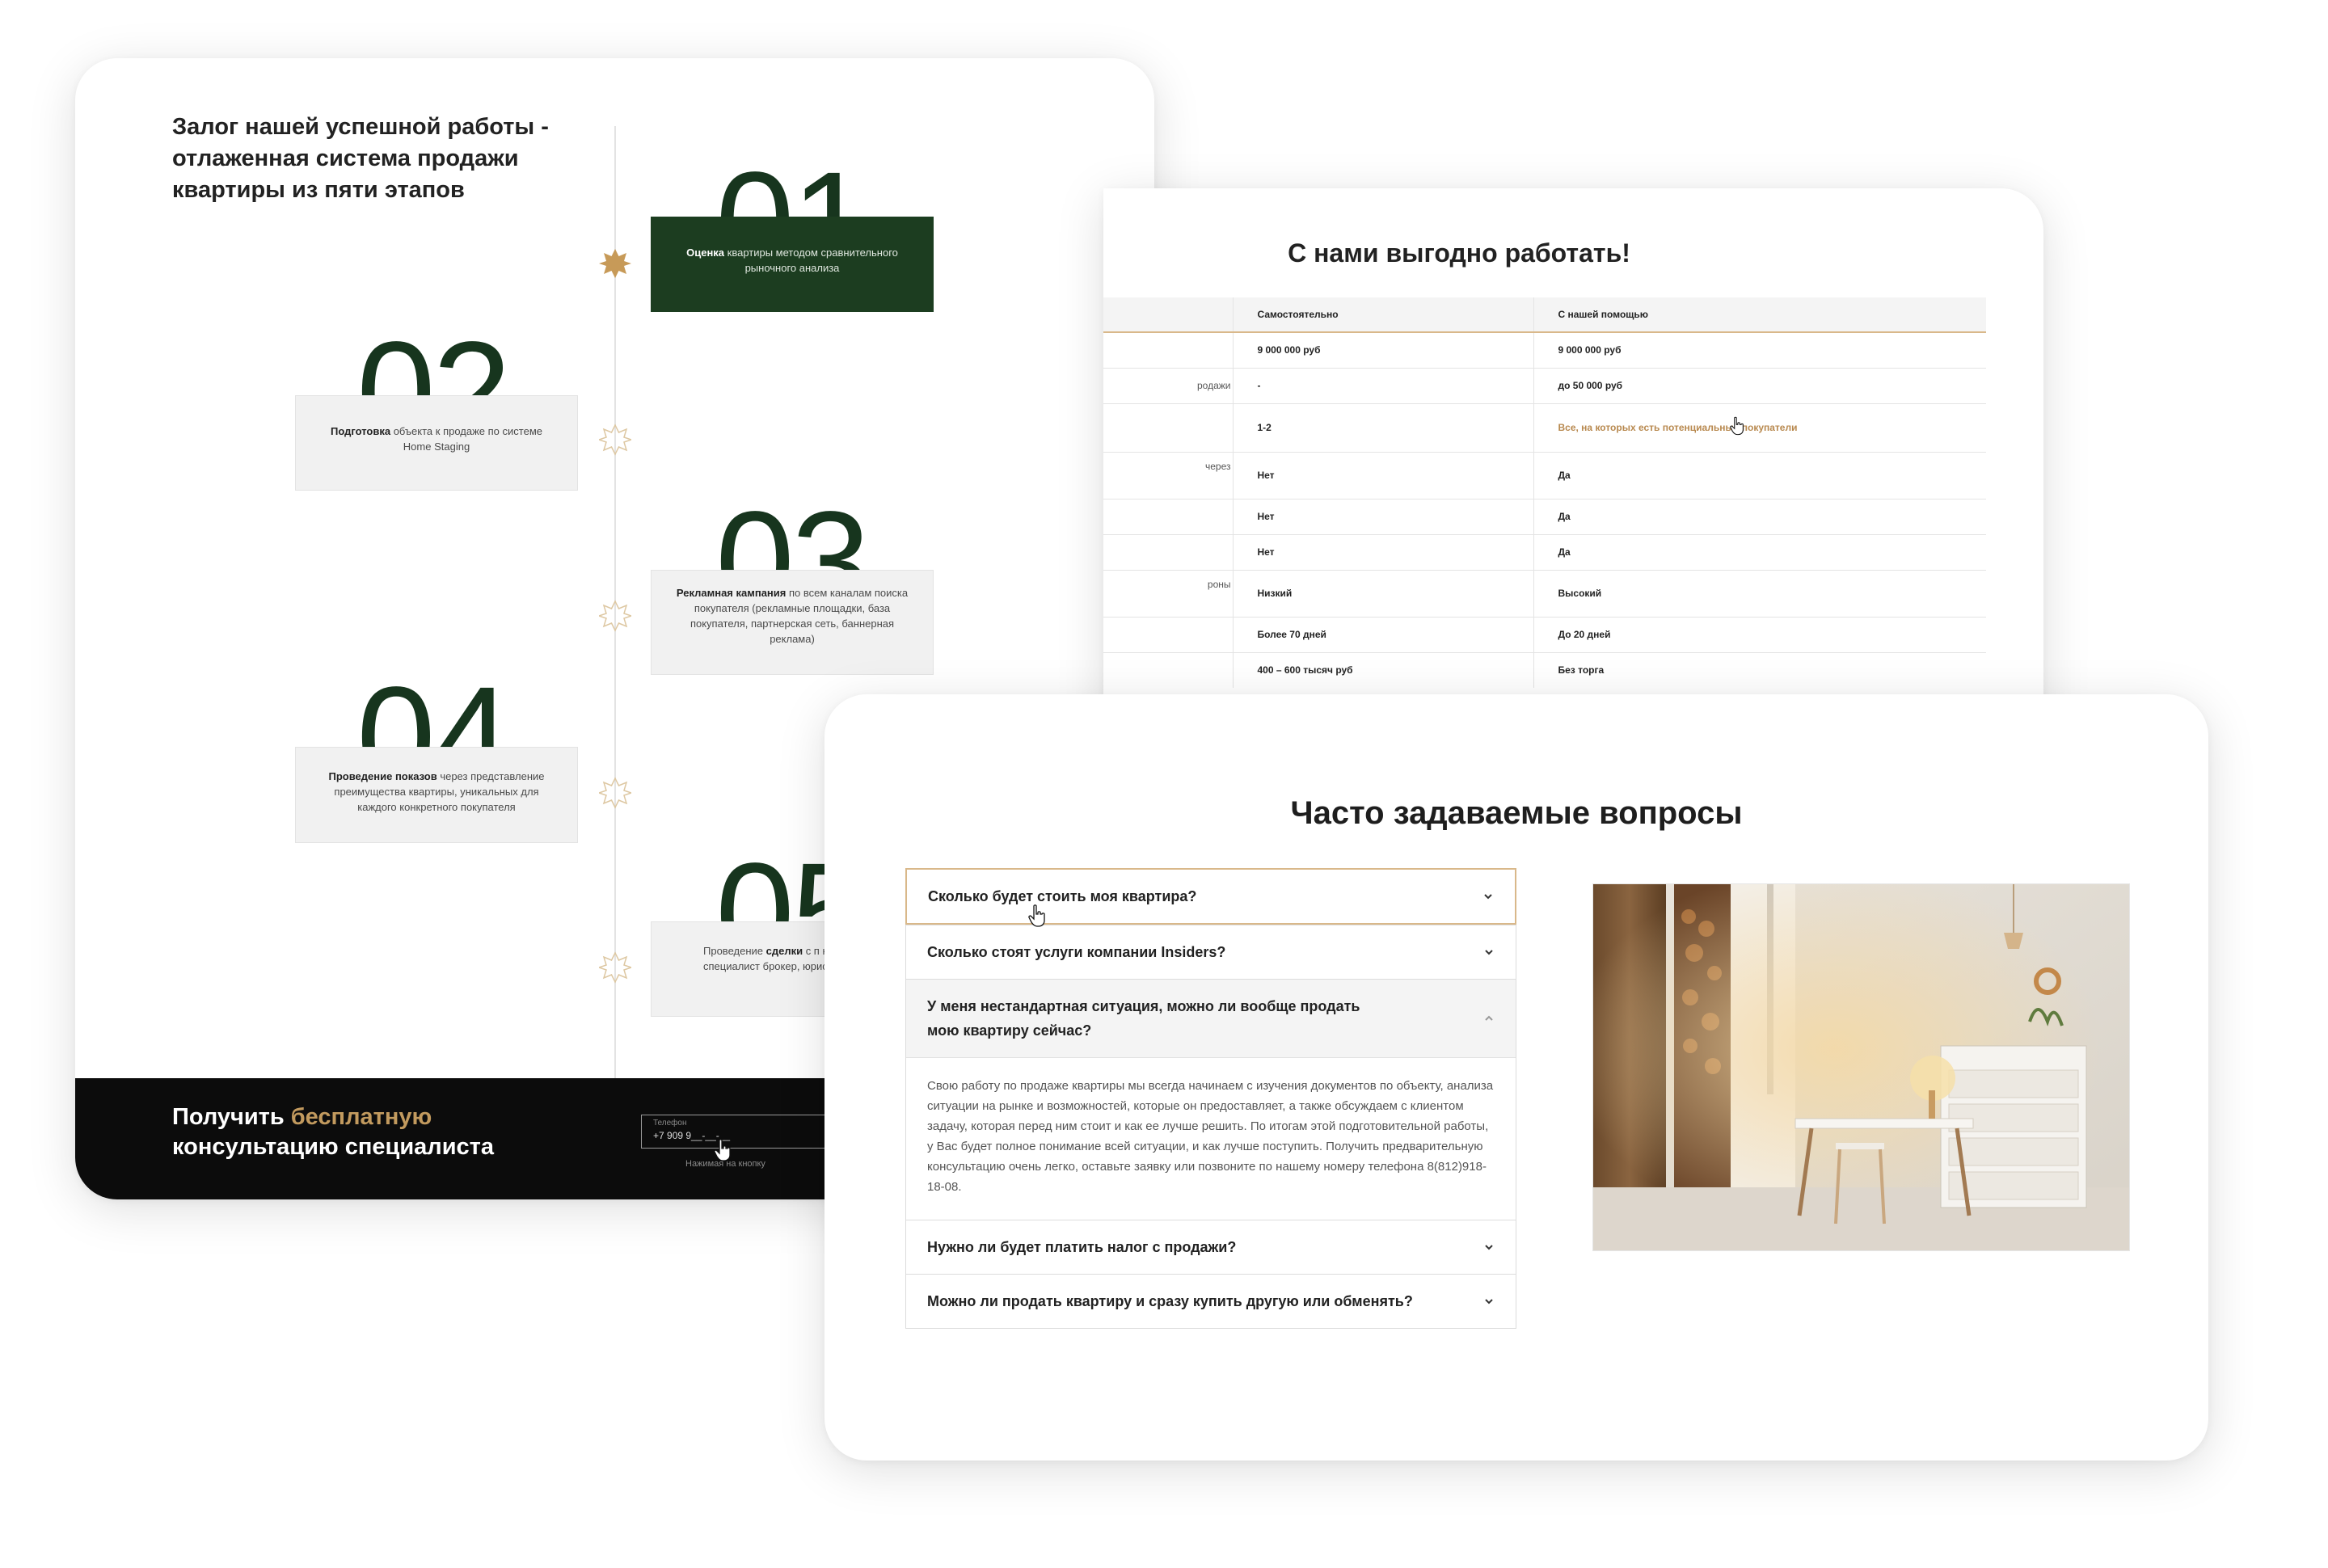 The width and height of the screenshot is (2328, 1568). I want to click on param-cell: роны, so click(1168, 594).